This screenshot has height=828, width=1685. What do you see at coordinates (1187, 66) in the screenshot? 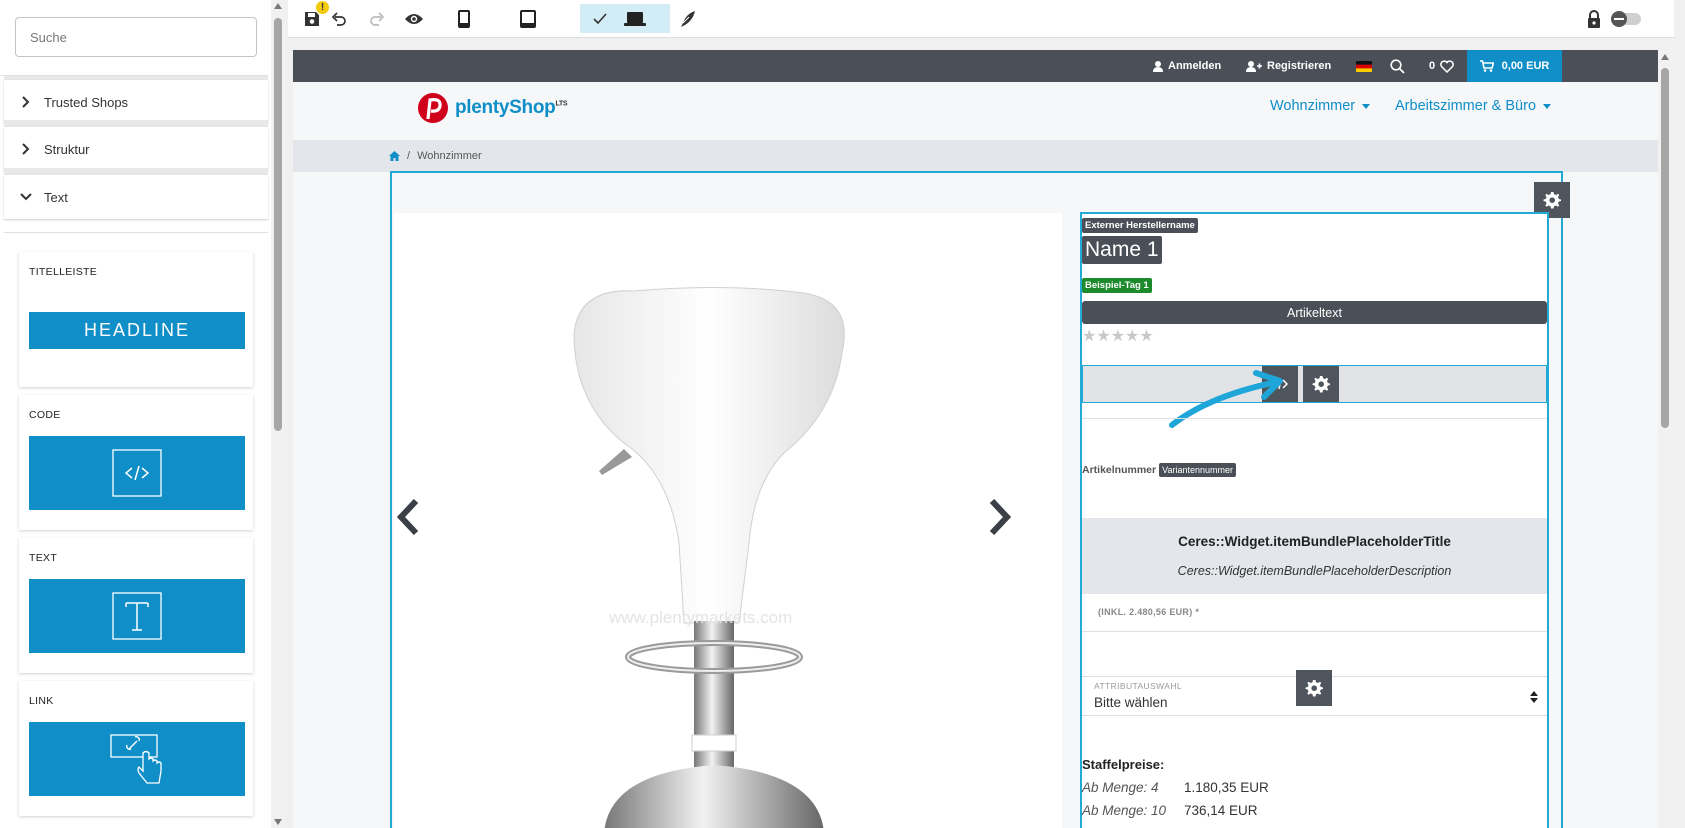
I see `login-link: Anmelden` at bounding box center [1187, 66].